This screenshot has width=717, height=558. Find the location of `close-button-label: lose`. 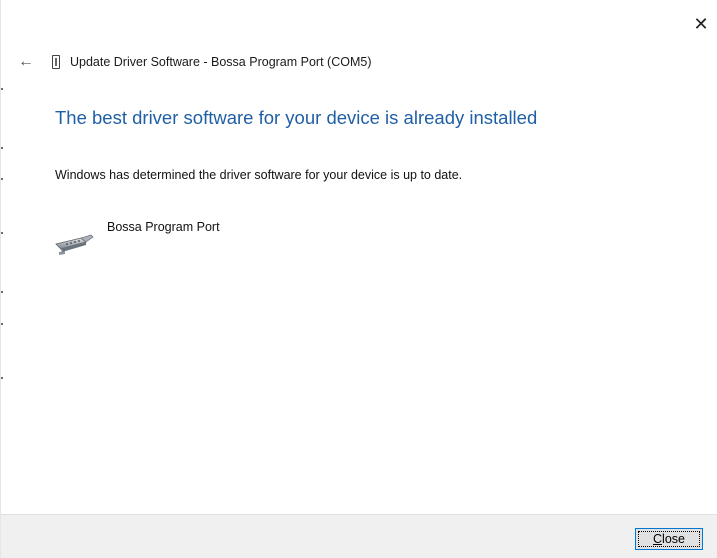

close-button-label: lose is located at coordinates (673, 539).